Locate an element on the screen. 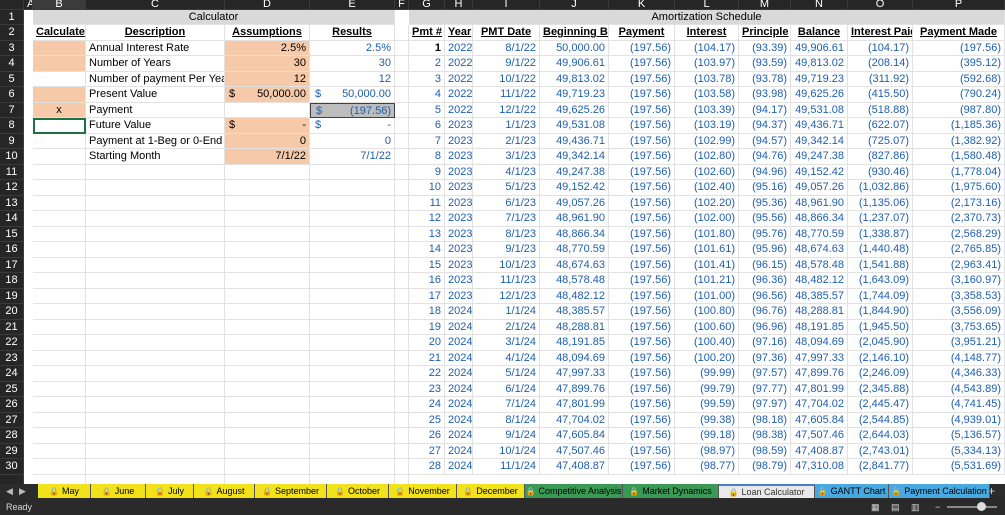 Image resolution: width=1005 pixels, height=515 pixels. amort-cell-g: 21 is located at coordinates (427, 358).